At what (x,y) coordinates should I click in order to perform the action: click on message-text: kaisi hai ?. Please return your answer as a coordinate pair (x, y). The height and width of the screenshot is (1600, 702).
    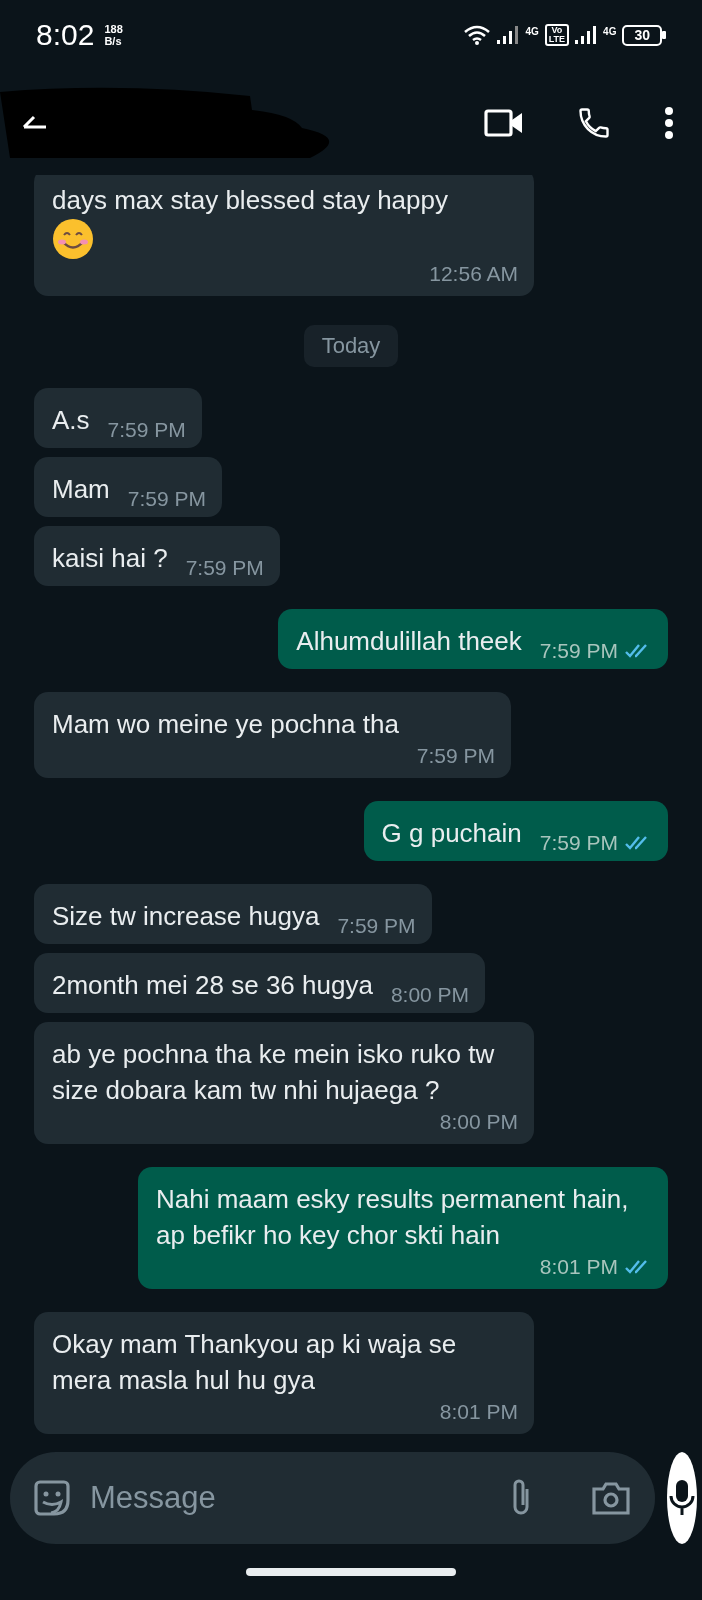
    Looking at the image, I should click on (110, 558).